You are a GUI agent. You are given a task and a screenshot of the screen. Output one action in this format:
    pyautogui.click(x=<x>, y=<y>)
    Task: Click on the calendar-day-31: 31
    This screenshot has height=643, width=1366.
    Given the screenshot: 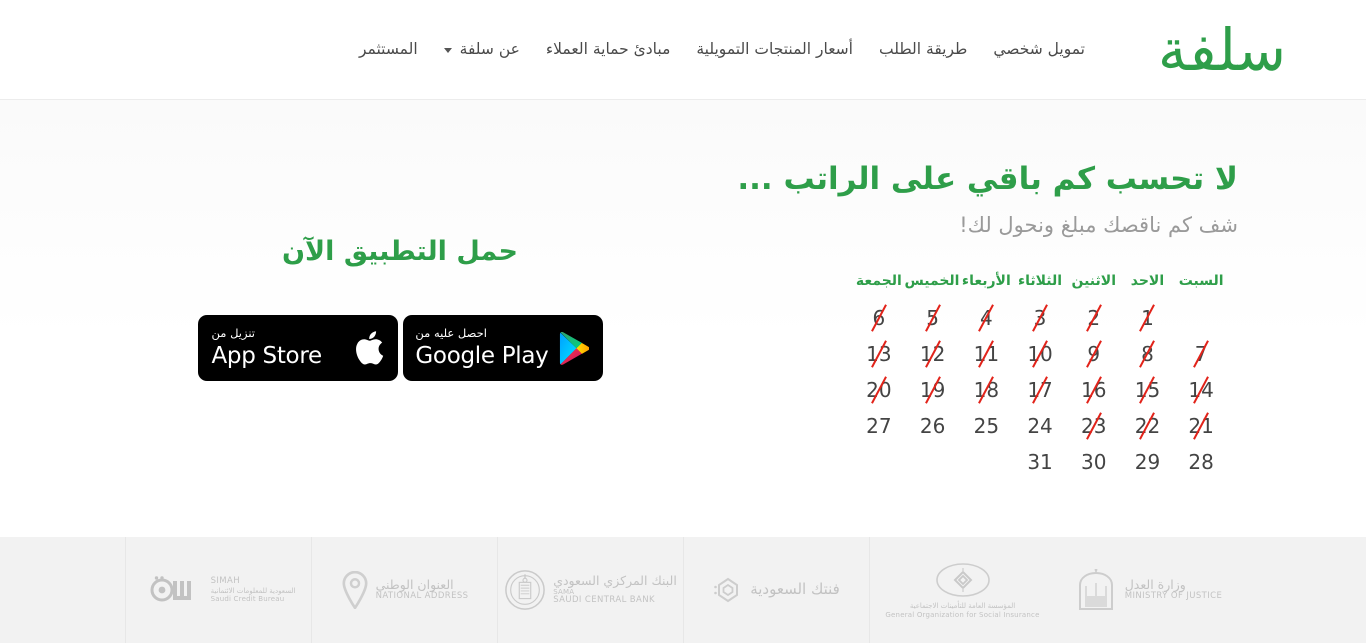 What is the action you would take?
    pyautogui.click(x=1040, y=462)
    